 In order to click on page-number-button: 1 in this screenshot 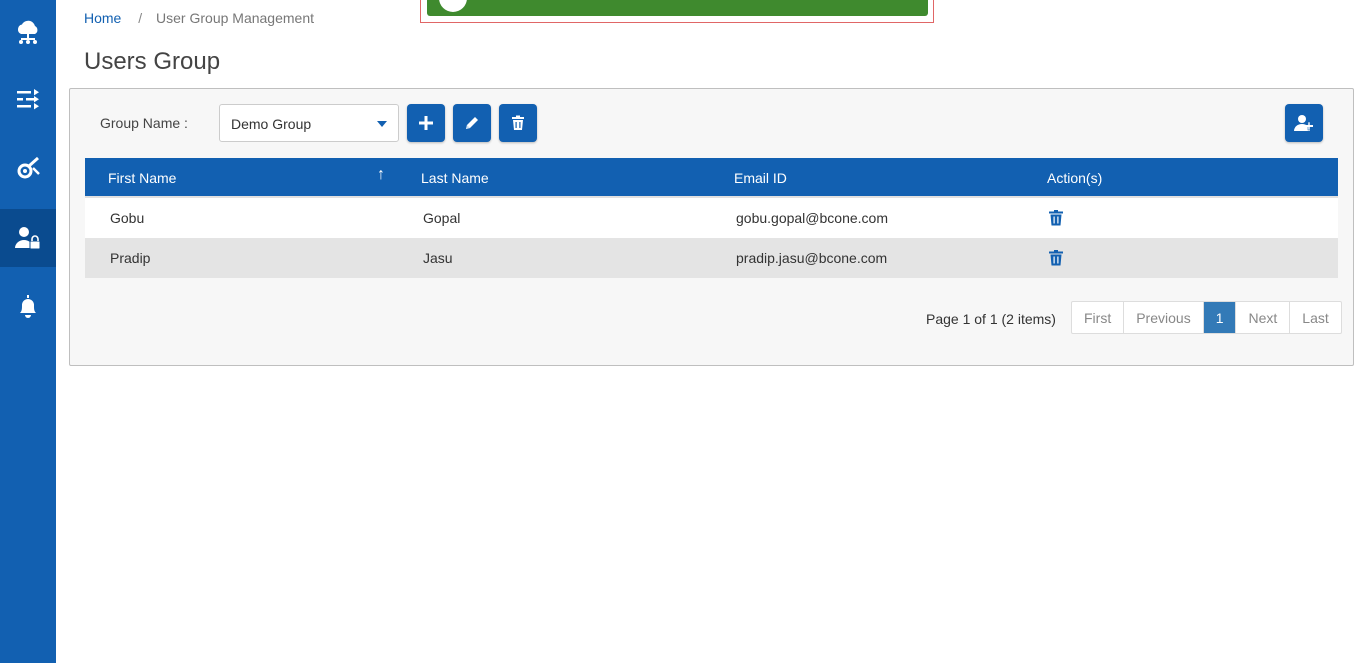, I will do `click(1220, 317)`.